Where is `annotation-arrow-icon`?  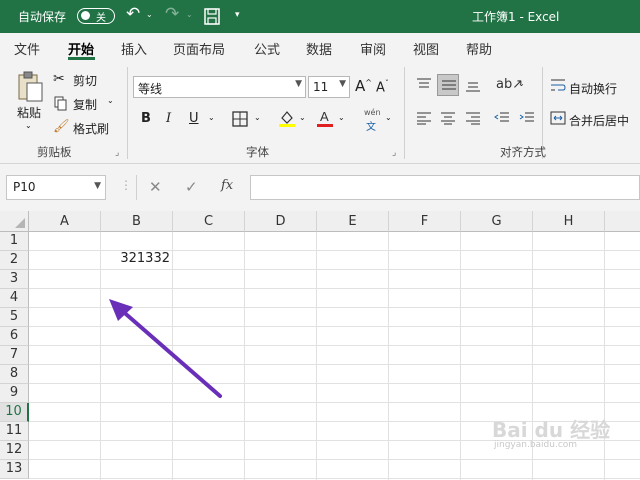 annotation-arrow-icon is located at coordinates (165, 348).